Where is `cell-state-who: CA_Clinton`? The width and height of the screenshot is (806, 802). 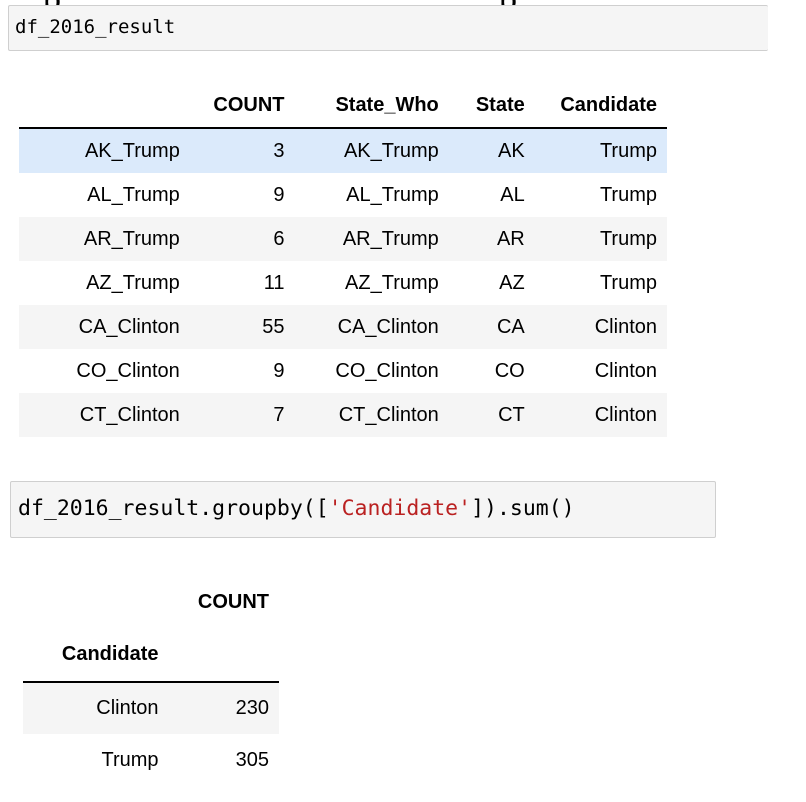 cell-state-who: CA_Clinton is located at coordinates (388, 326).